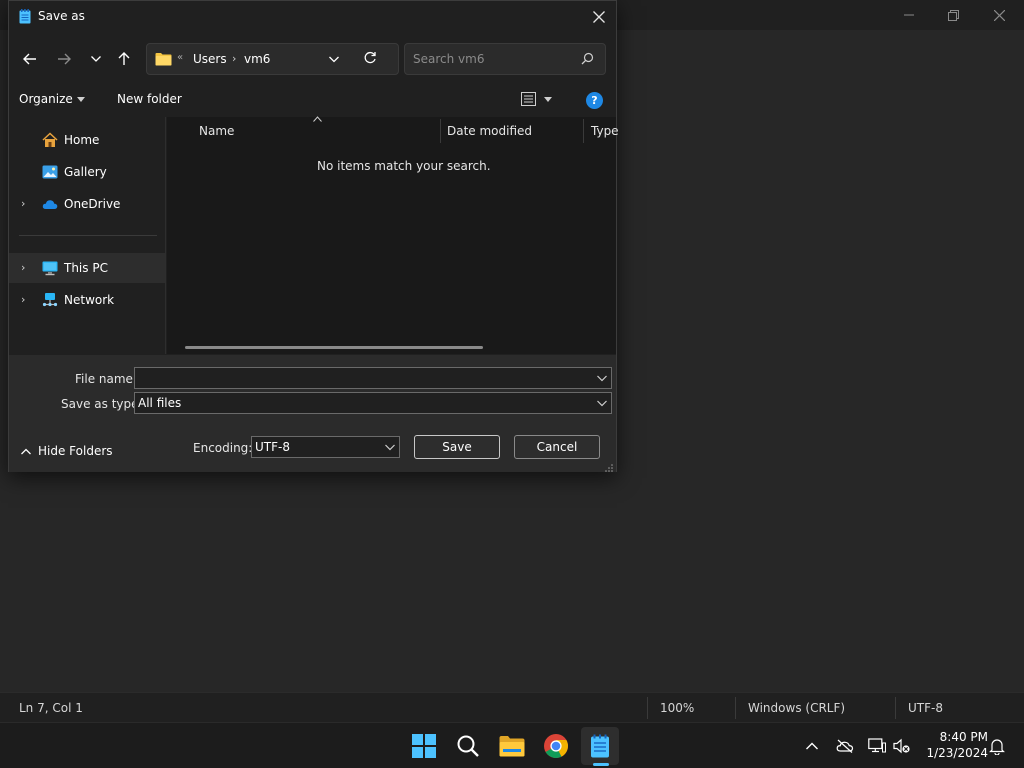 The image size is (1024, 768). What do you see at coordinates (796, 708) in the screenshot?
I see `line-ending: Windows (CRLF)` at bounding box center [796, 708].